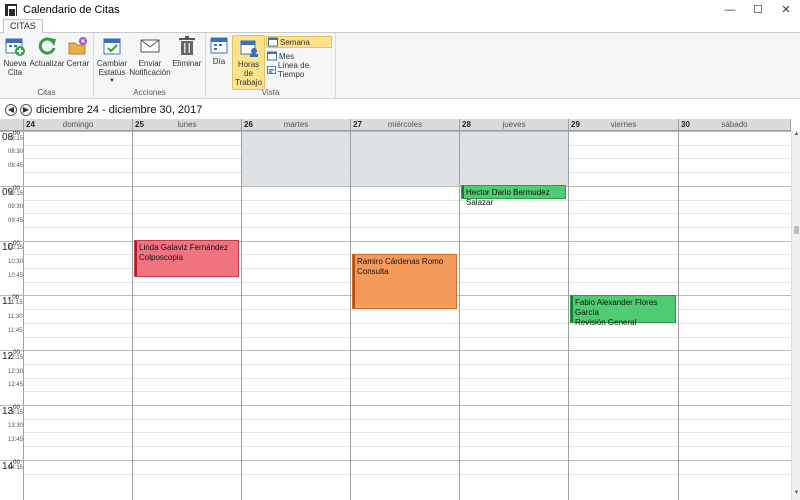  What do you see at coordinates (26, 109) in the screenshot?
I see `next-week-button: ▶` at bounding box center [26, 109].